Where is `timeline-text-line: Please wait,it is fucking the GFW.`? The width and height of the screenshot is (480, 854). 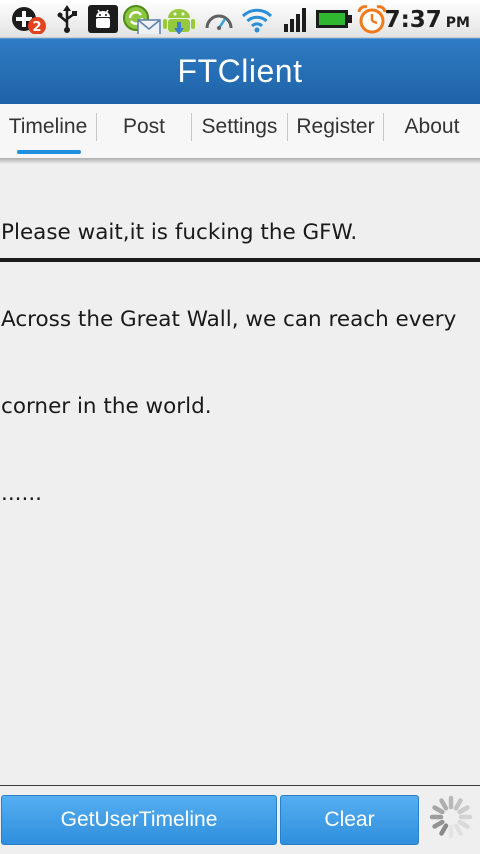 timeline-text-line: Please wait,it is fucking the GFW. is located at coordinates (179, 232).